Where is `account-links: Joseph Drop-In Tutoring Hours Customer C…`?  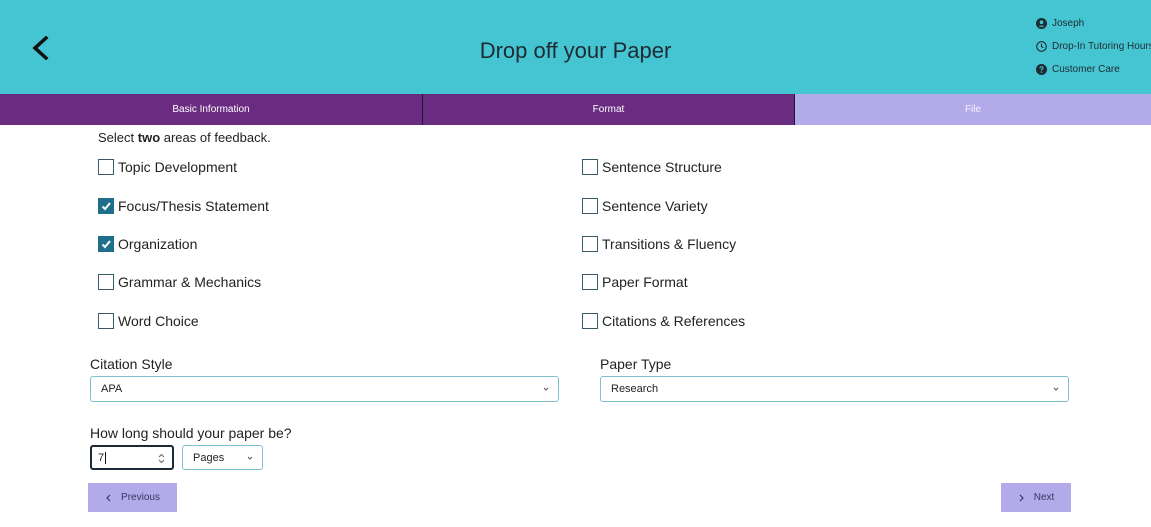
account-links: Joseph Drop-In Tutoring Hours Customer C… is located at coordinates (1088, 46).